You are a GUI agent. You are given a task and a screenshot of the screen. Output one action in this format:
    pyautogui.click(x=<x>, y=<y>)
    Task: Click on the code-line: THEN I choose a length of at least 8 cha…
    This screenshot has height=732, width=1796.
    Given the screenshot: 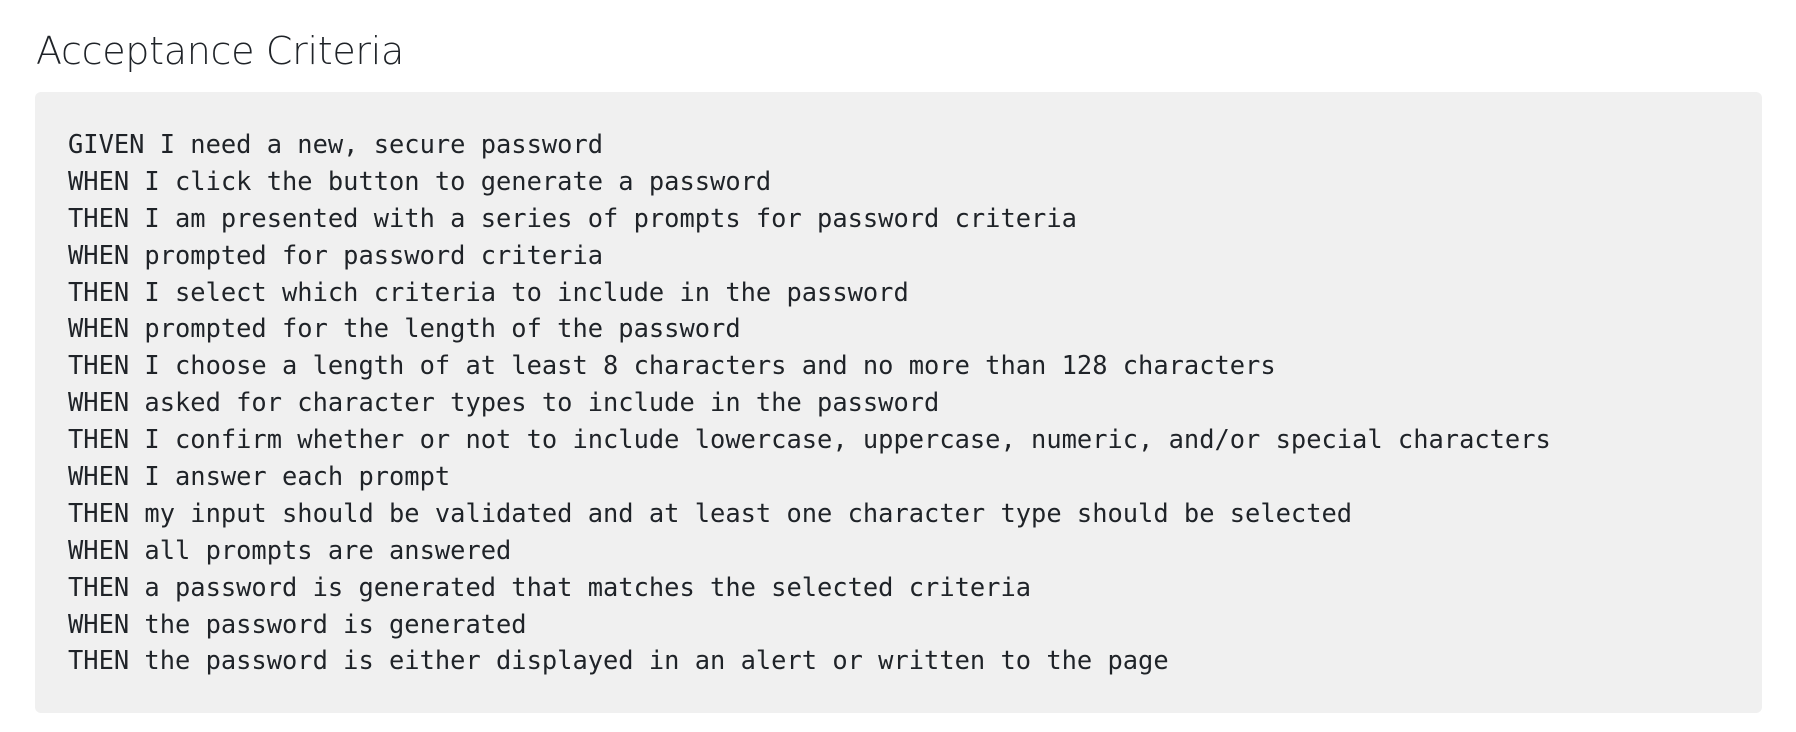 What is the action you would take?
    pyautogui.click(x=672, y=365)
    